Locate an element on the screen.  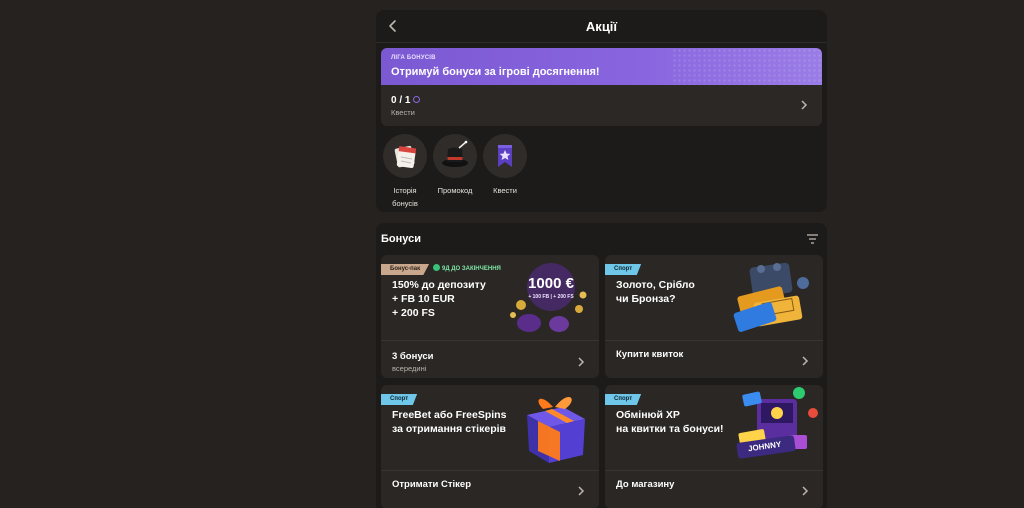
quick-action-bonus-history: Історія бонусів is located at coordinates (405, 172).